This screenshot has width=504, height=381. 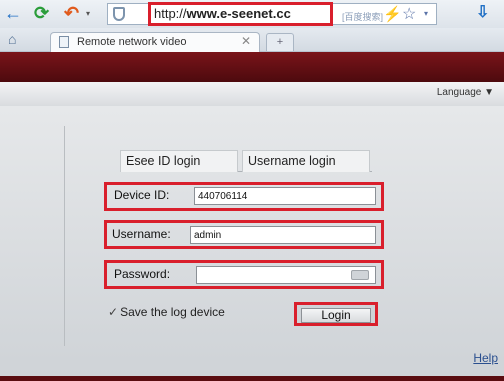 What do you see at coordinates (142, 195) in the screenshot?
I see `device-id-label: Device ID:` at bounding box center [142, 195].